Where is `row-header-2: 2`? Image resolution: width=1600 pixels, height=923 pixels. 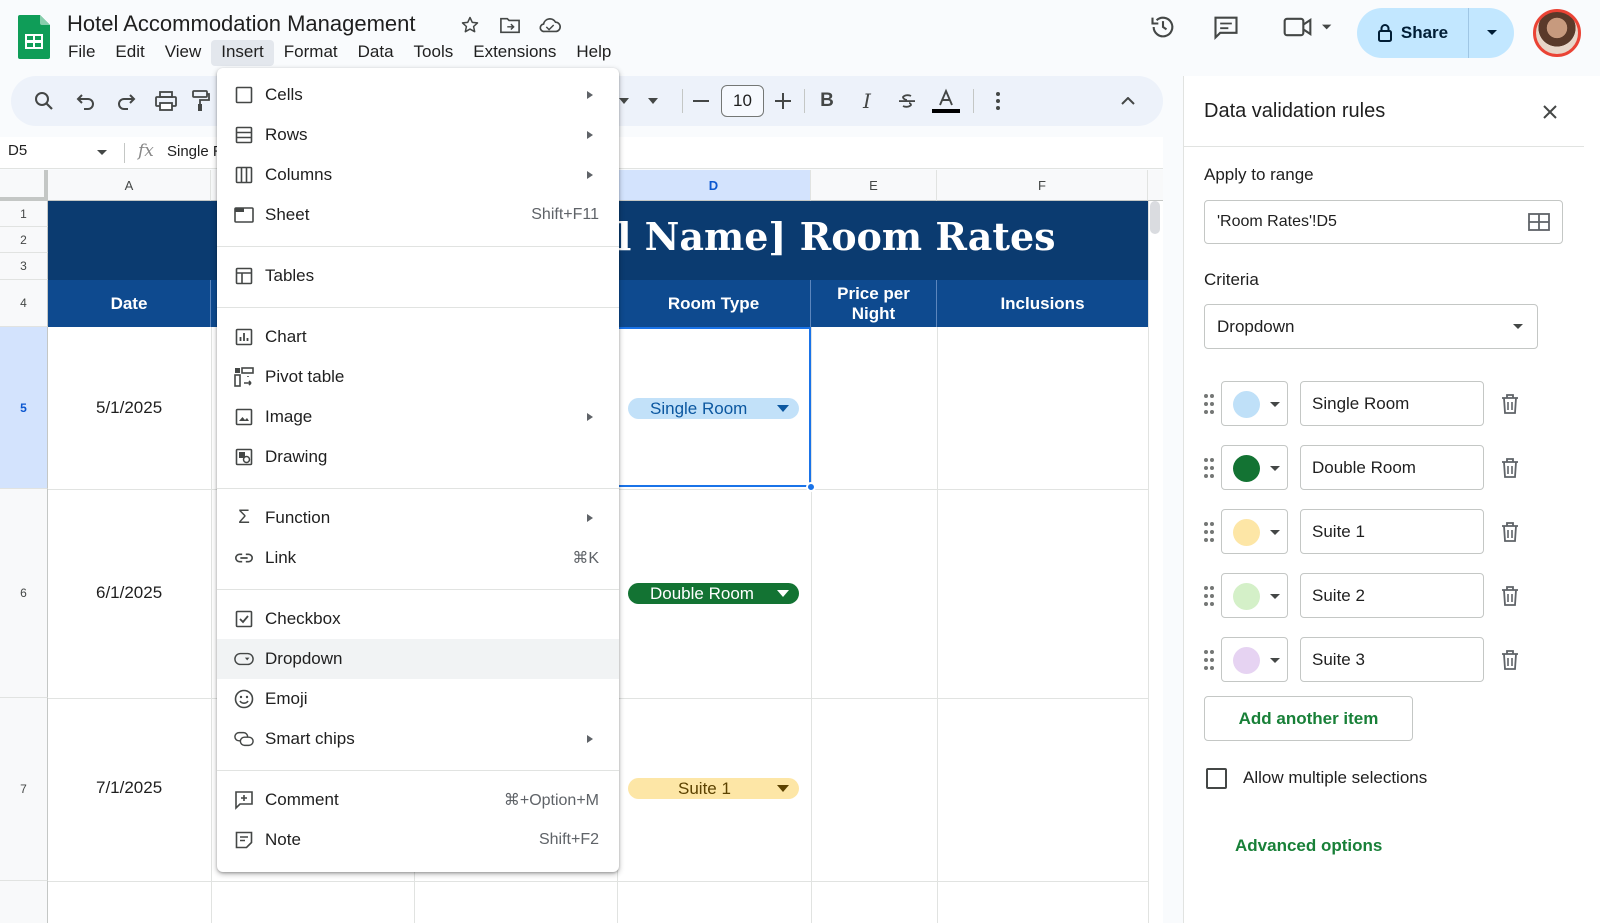
row-header-2: 2 is located at coordinates (24, 240).